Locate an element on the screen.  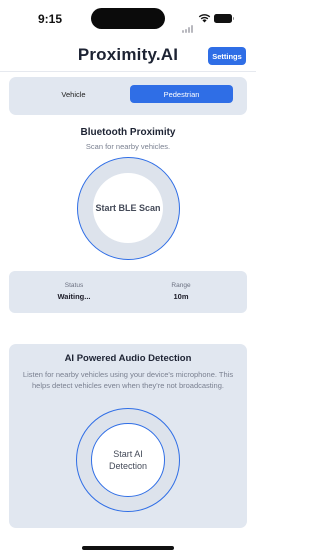
ai-detection-button: Start AI Detection is located at coordinates (128, 460).